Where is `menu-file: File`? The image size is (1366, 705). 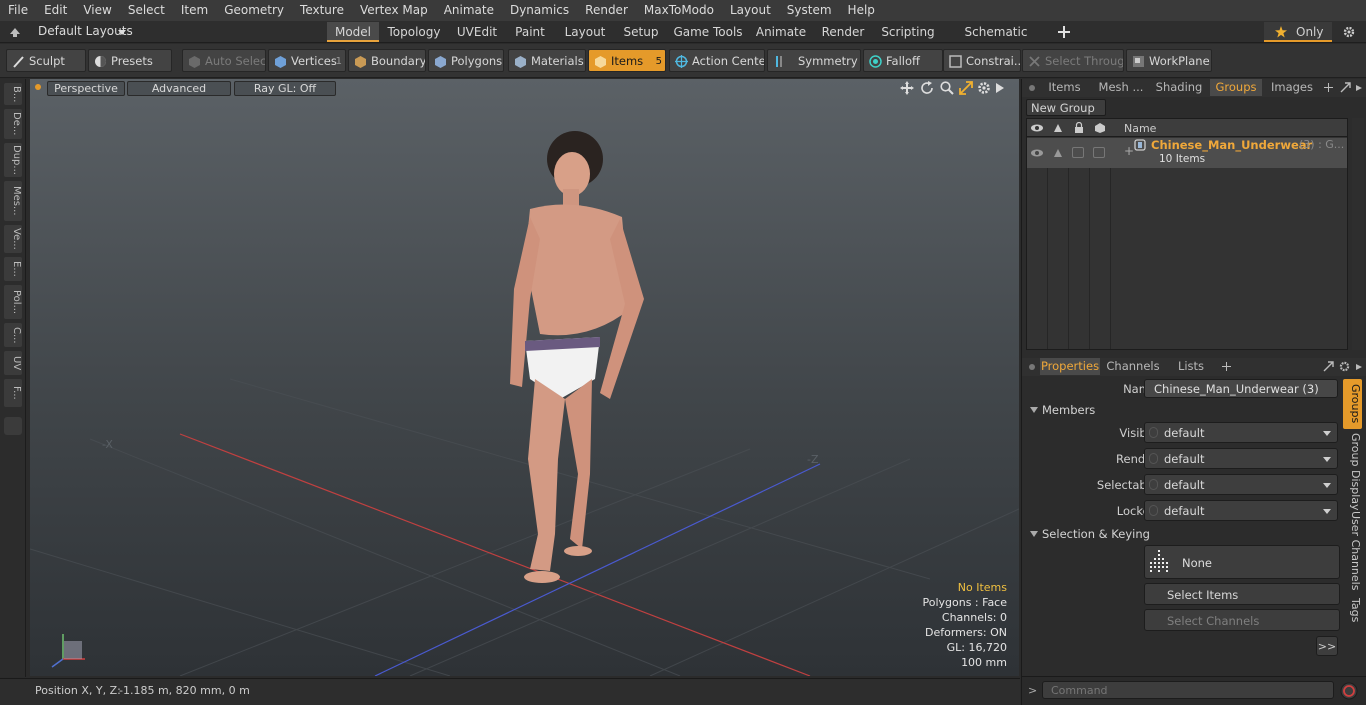
menu-file: File is located at coordinates (18, 10).